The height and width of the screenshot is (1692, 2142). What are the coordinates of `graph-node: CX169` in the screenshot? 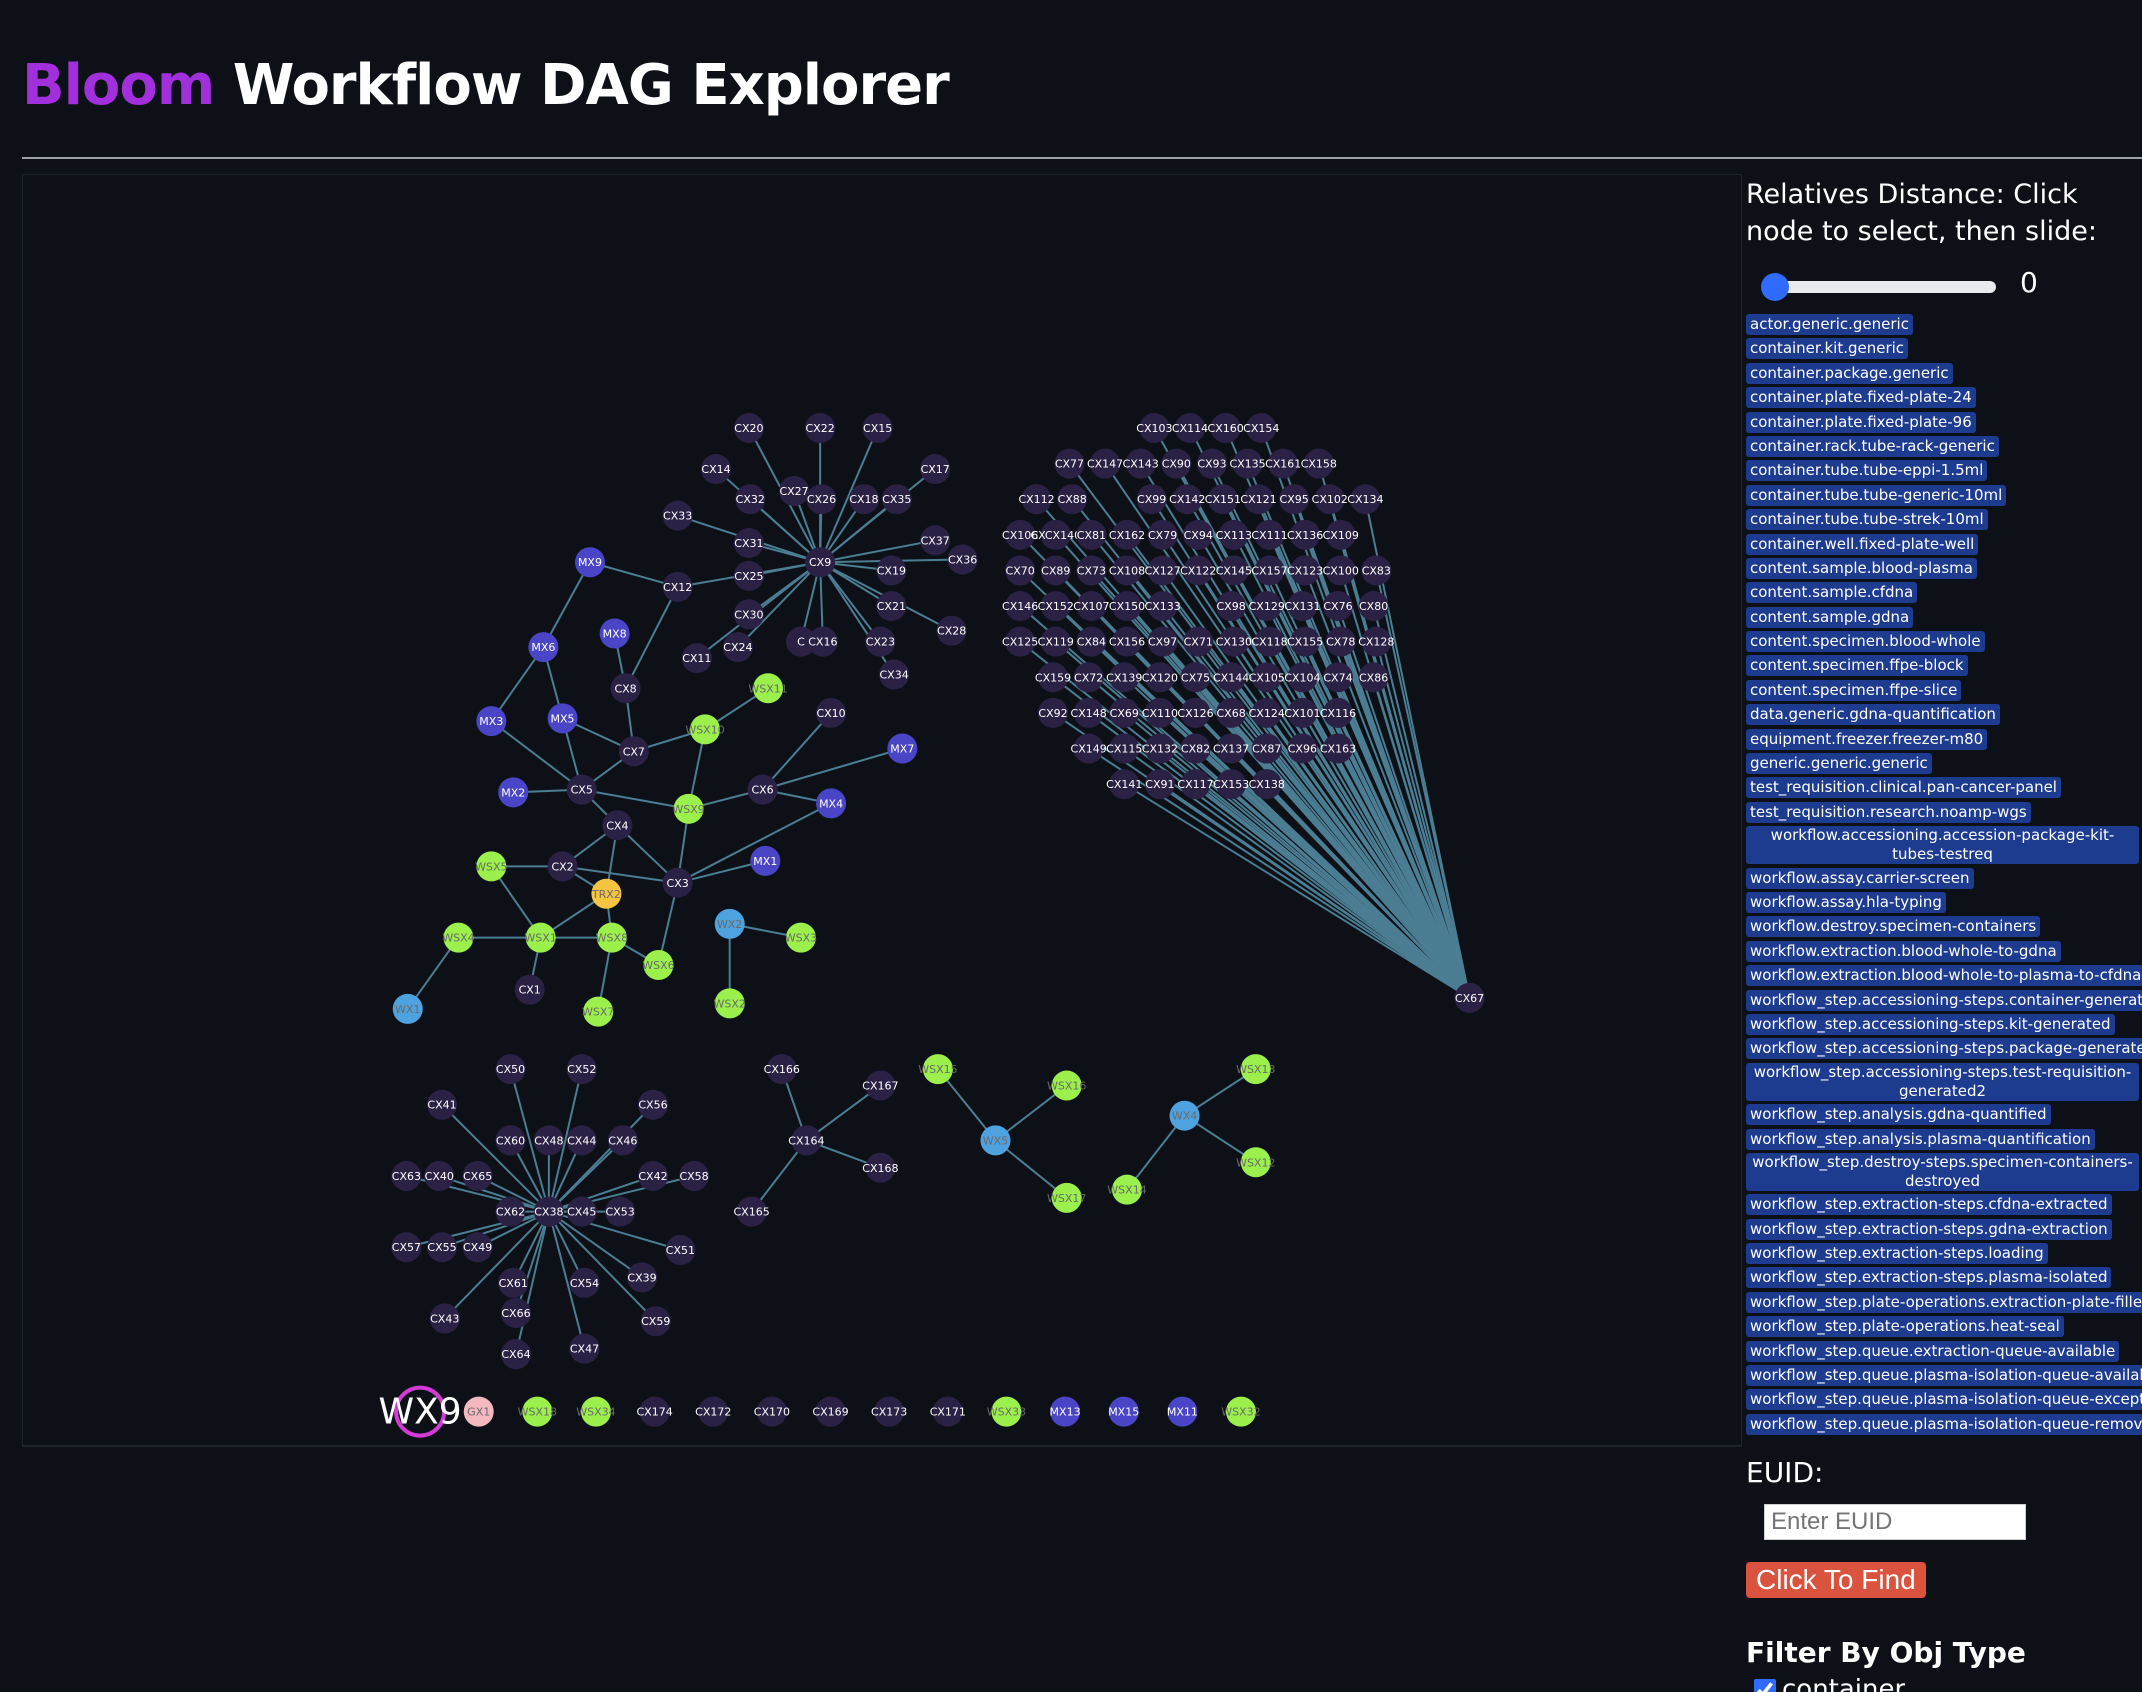 It's located at (830, 1411).